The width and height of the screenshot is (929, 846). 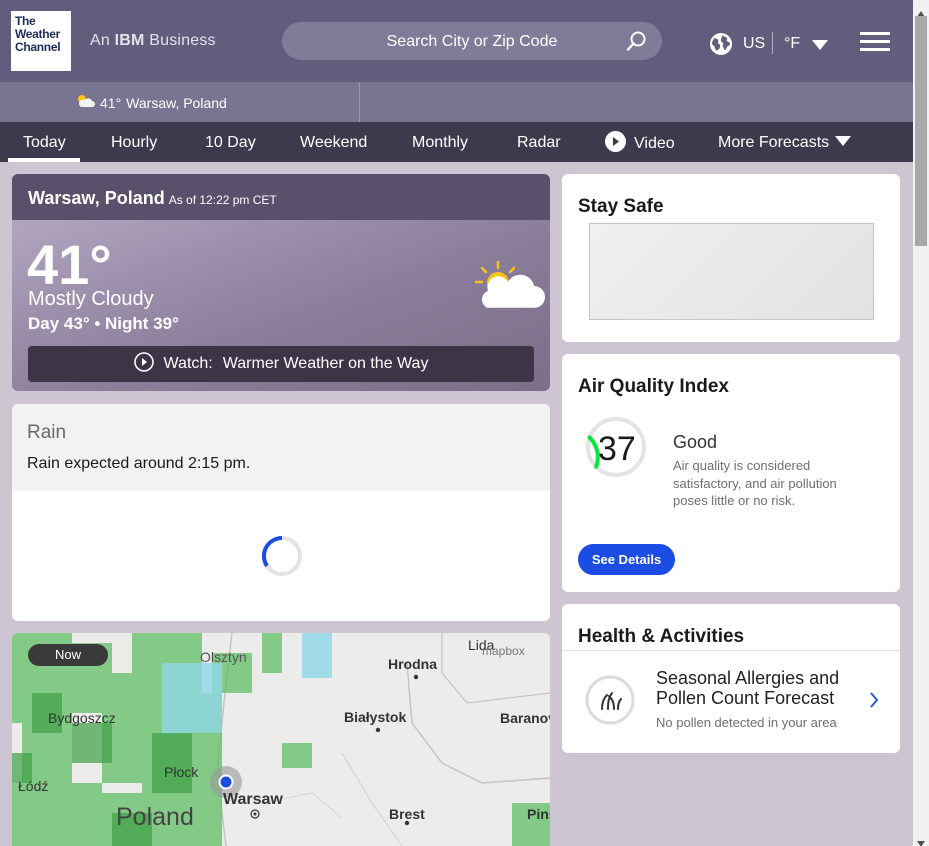 I want to click on map-place-pins: Pins, so click(x=538, y=814).